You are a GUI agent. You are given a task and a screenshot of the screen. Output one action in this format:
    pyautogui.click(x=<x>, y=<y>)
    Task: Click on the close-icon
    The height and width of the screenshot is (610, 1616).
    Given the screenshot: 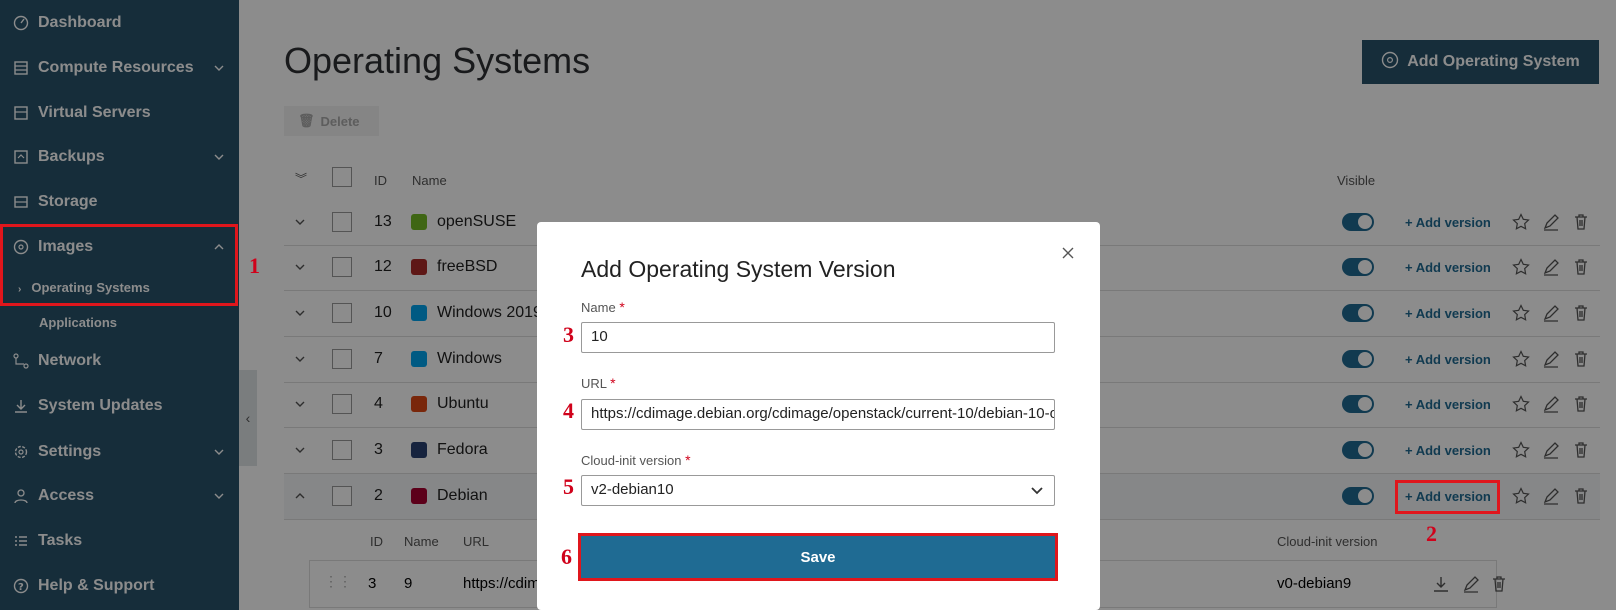 What is the action you would take?
    pyautogui.click(x=1068, y=253)
    